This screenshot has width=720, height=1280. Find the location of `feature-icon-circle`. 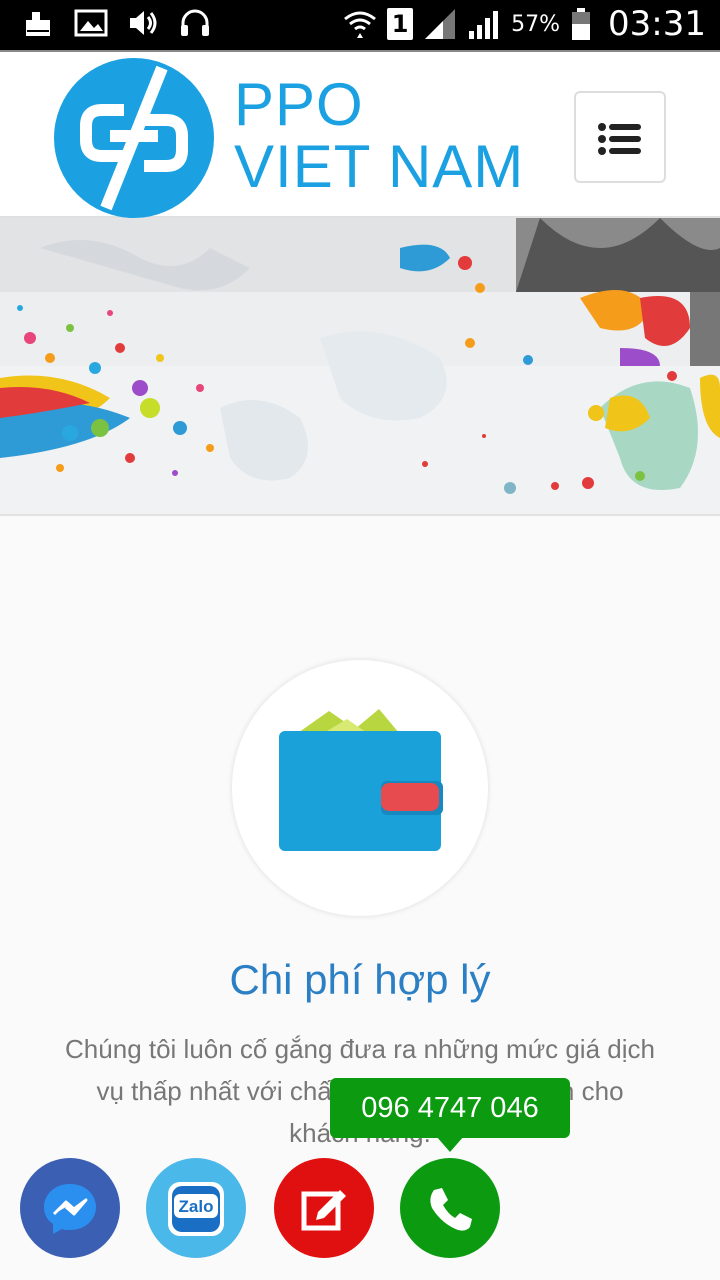

feature-icon-circle is located at coordinates (360, 788).